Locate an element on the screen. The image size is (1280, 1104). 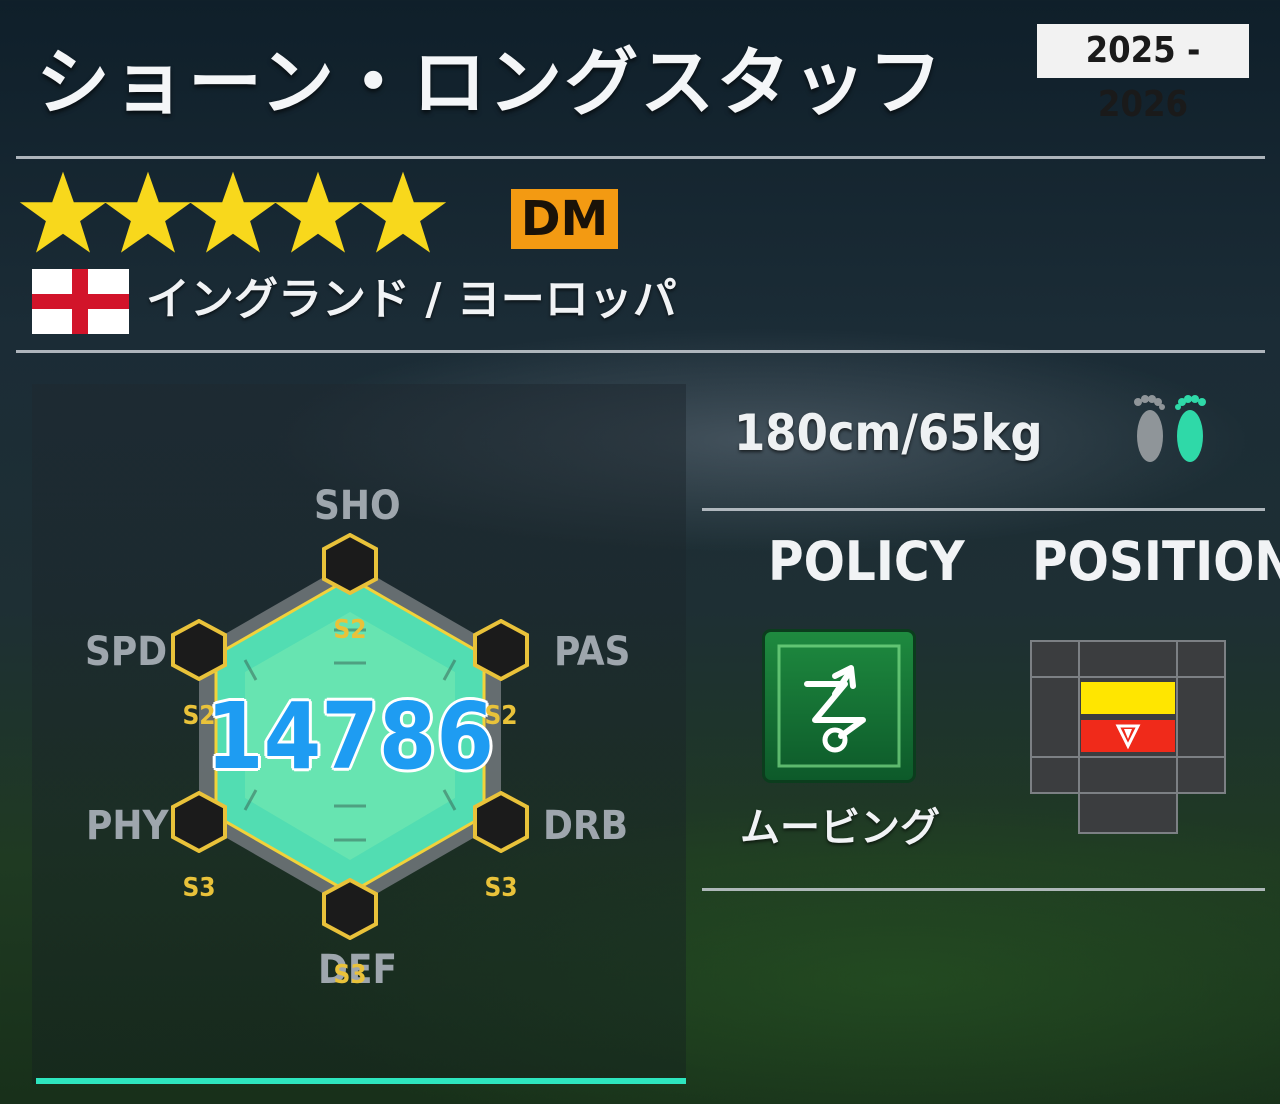
detail-divider is located at coordinates (983, 509).